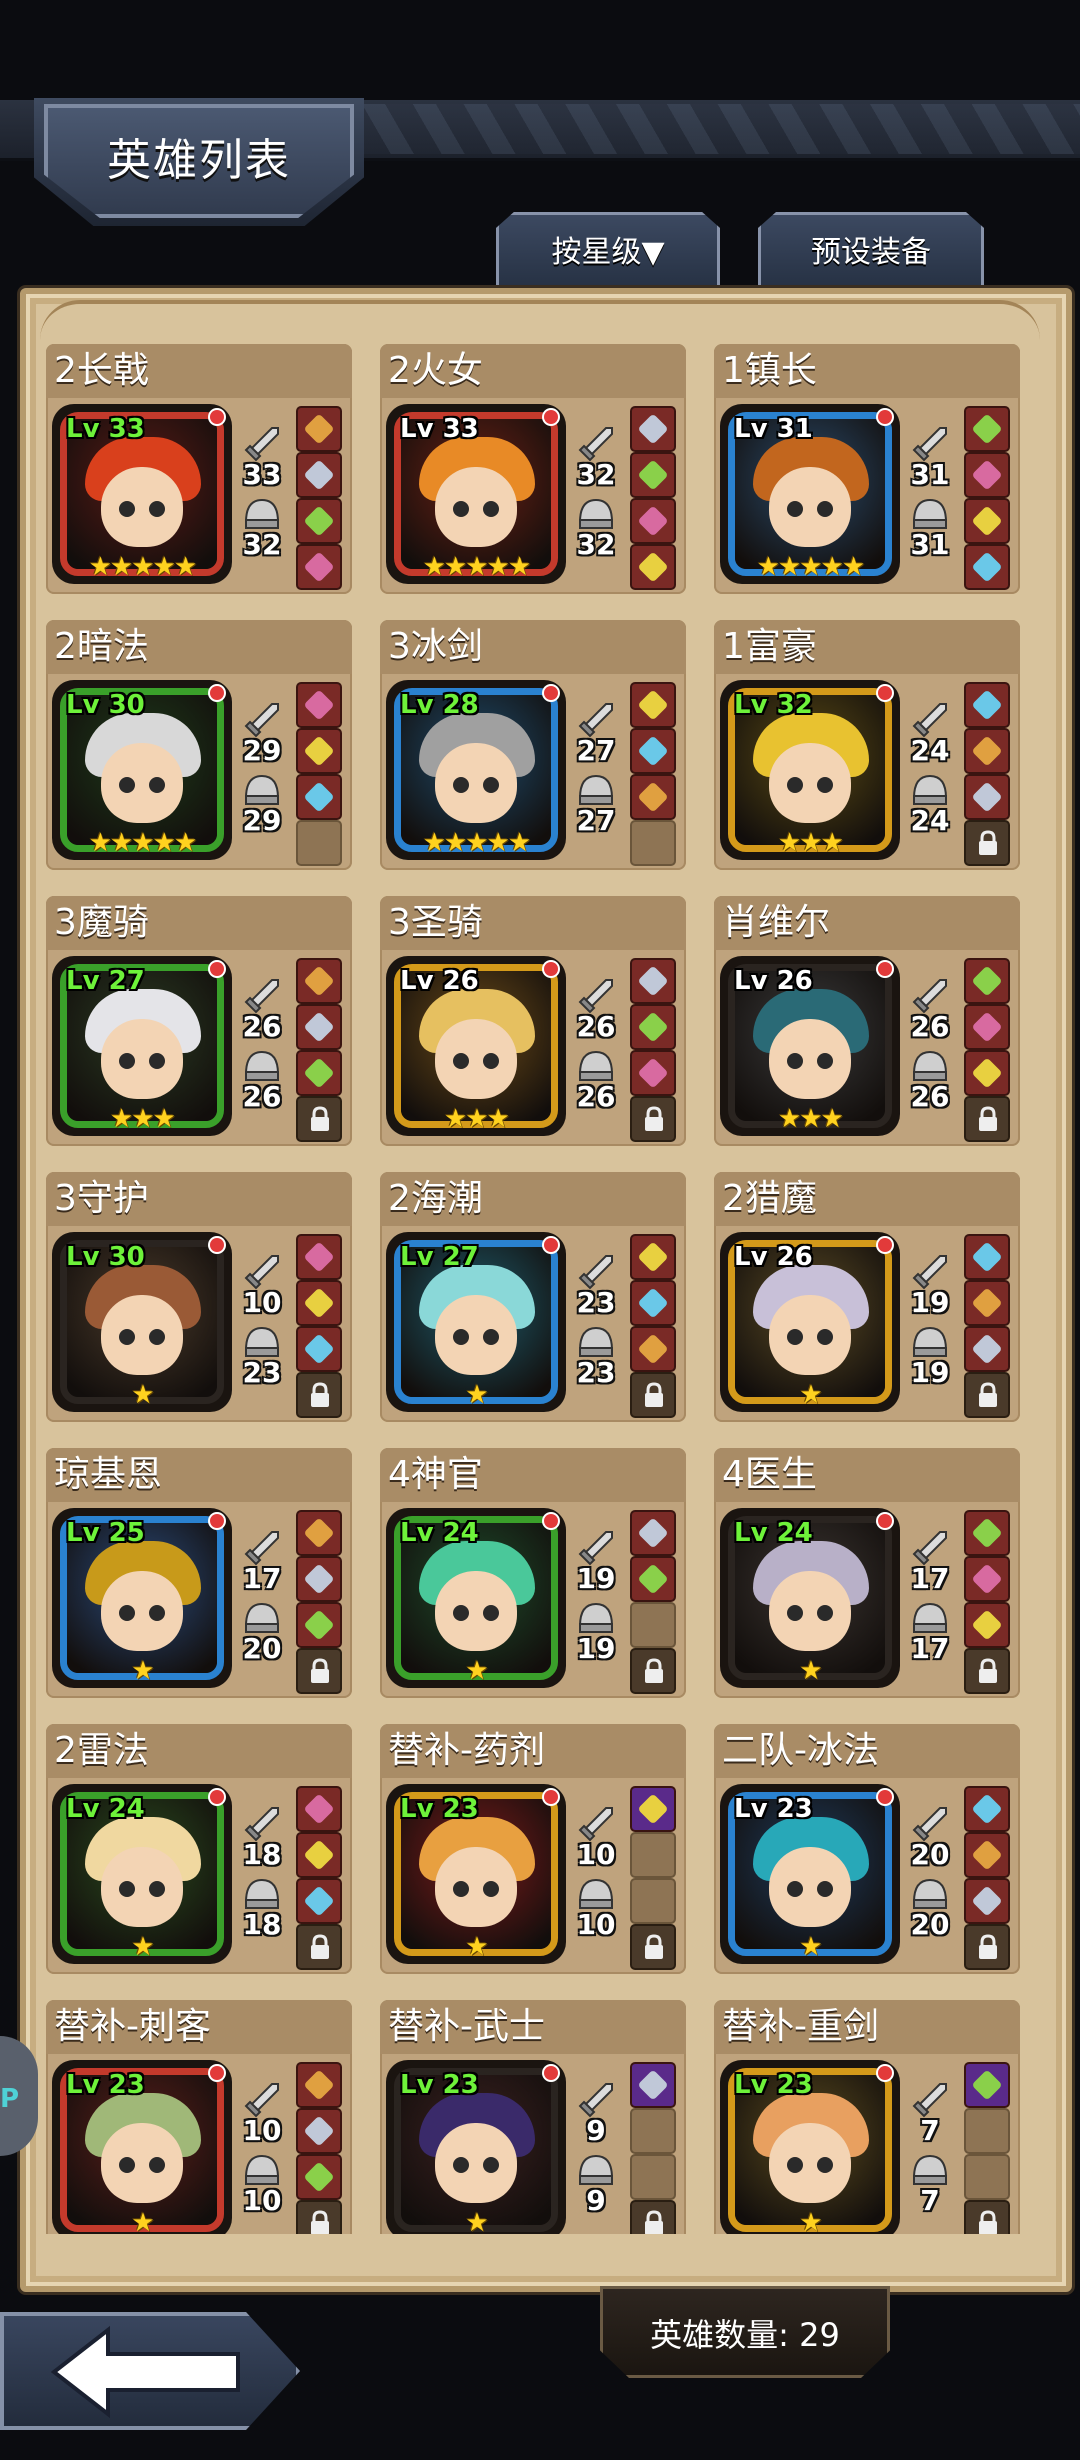 This screenshot has width=1080, height=2460. What do you see at coordinates (810, 494) in the screenshot?
I see `hero-portrait: Lv 31 ★★★★★` at bounding box center [810, 494].